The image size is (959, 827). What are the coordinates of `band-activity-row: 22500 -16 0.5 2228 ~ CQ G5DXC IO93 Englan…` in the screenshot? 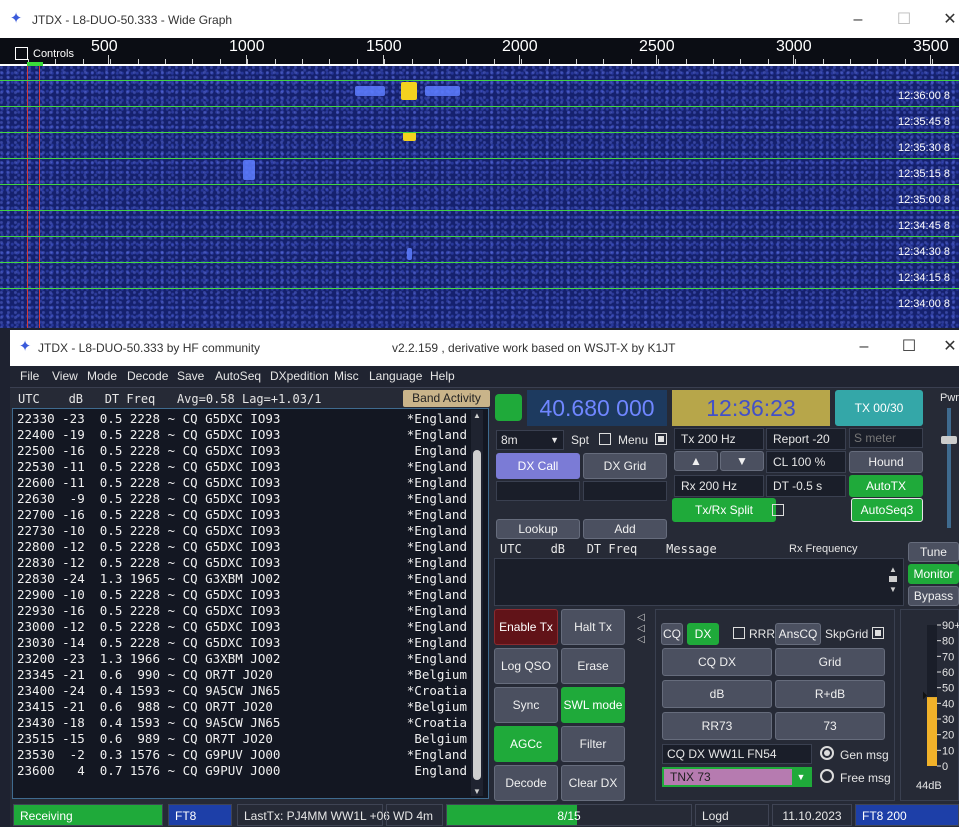 It's located at (242, 451).